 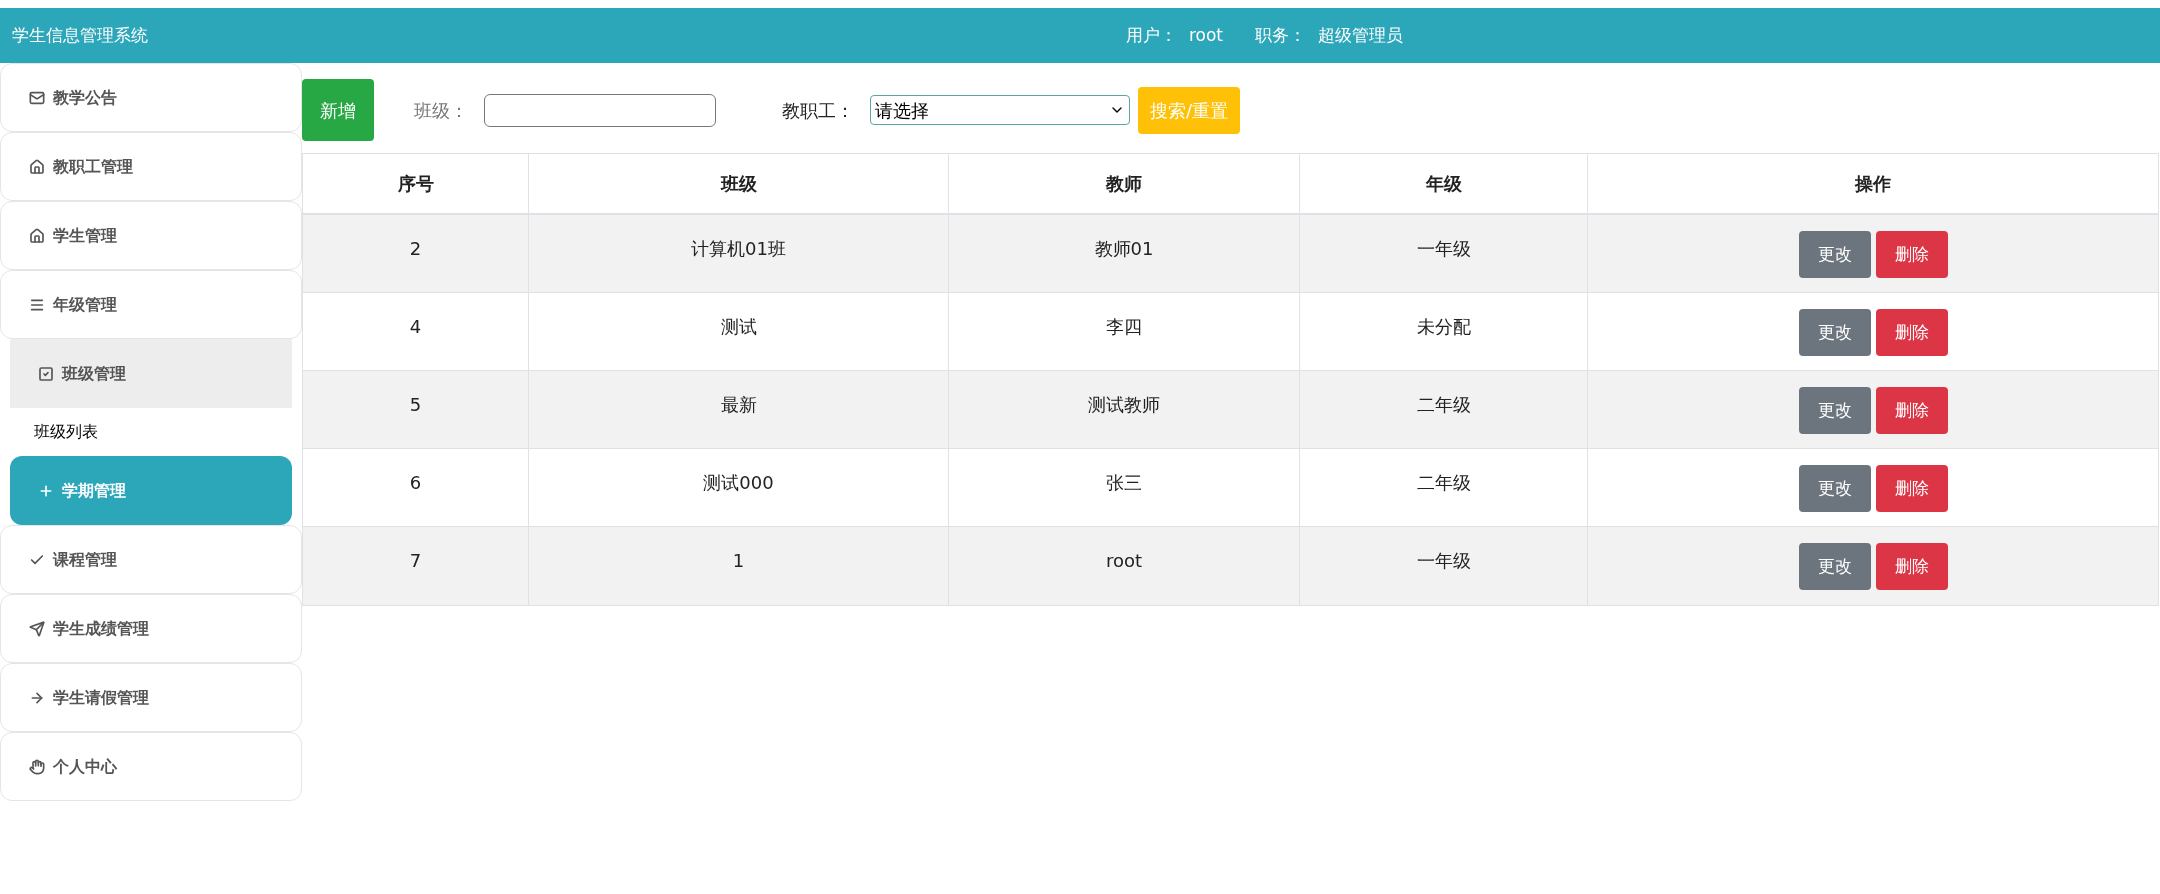 I want to click on sidebar-subitem: 班级列表, so click(x=151, y=432).